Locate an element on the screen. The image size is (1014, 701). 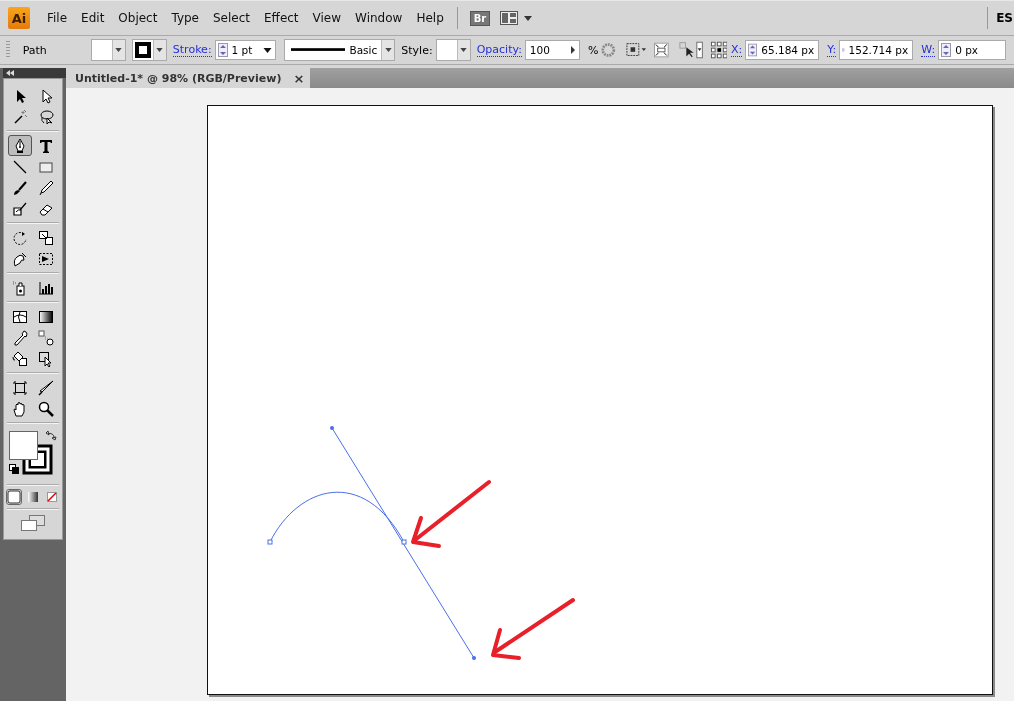
fill-swatch-dropdown is located at coordinates (108, 50).